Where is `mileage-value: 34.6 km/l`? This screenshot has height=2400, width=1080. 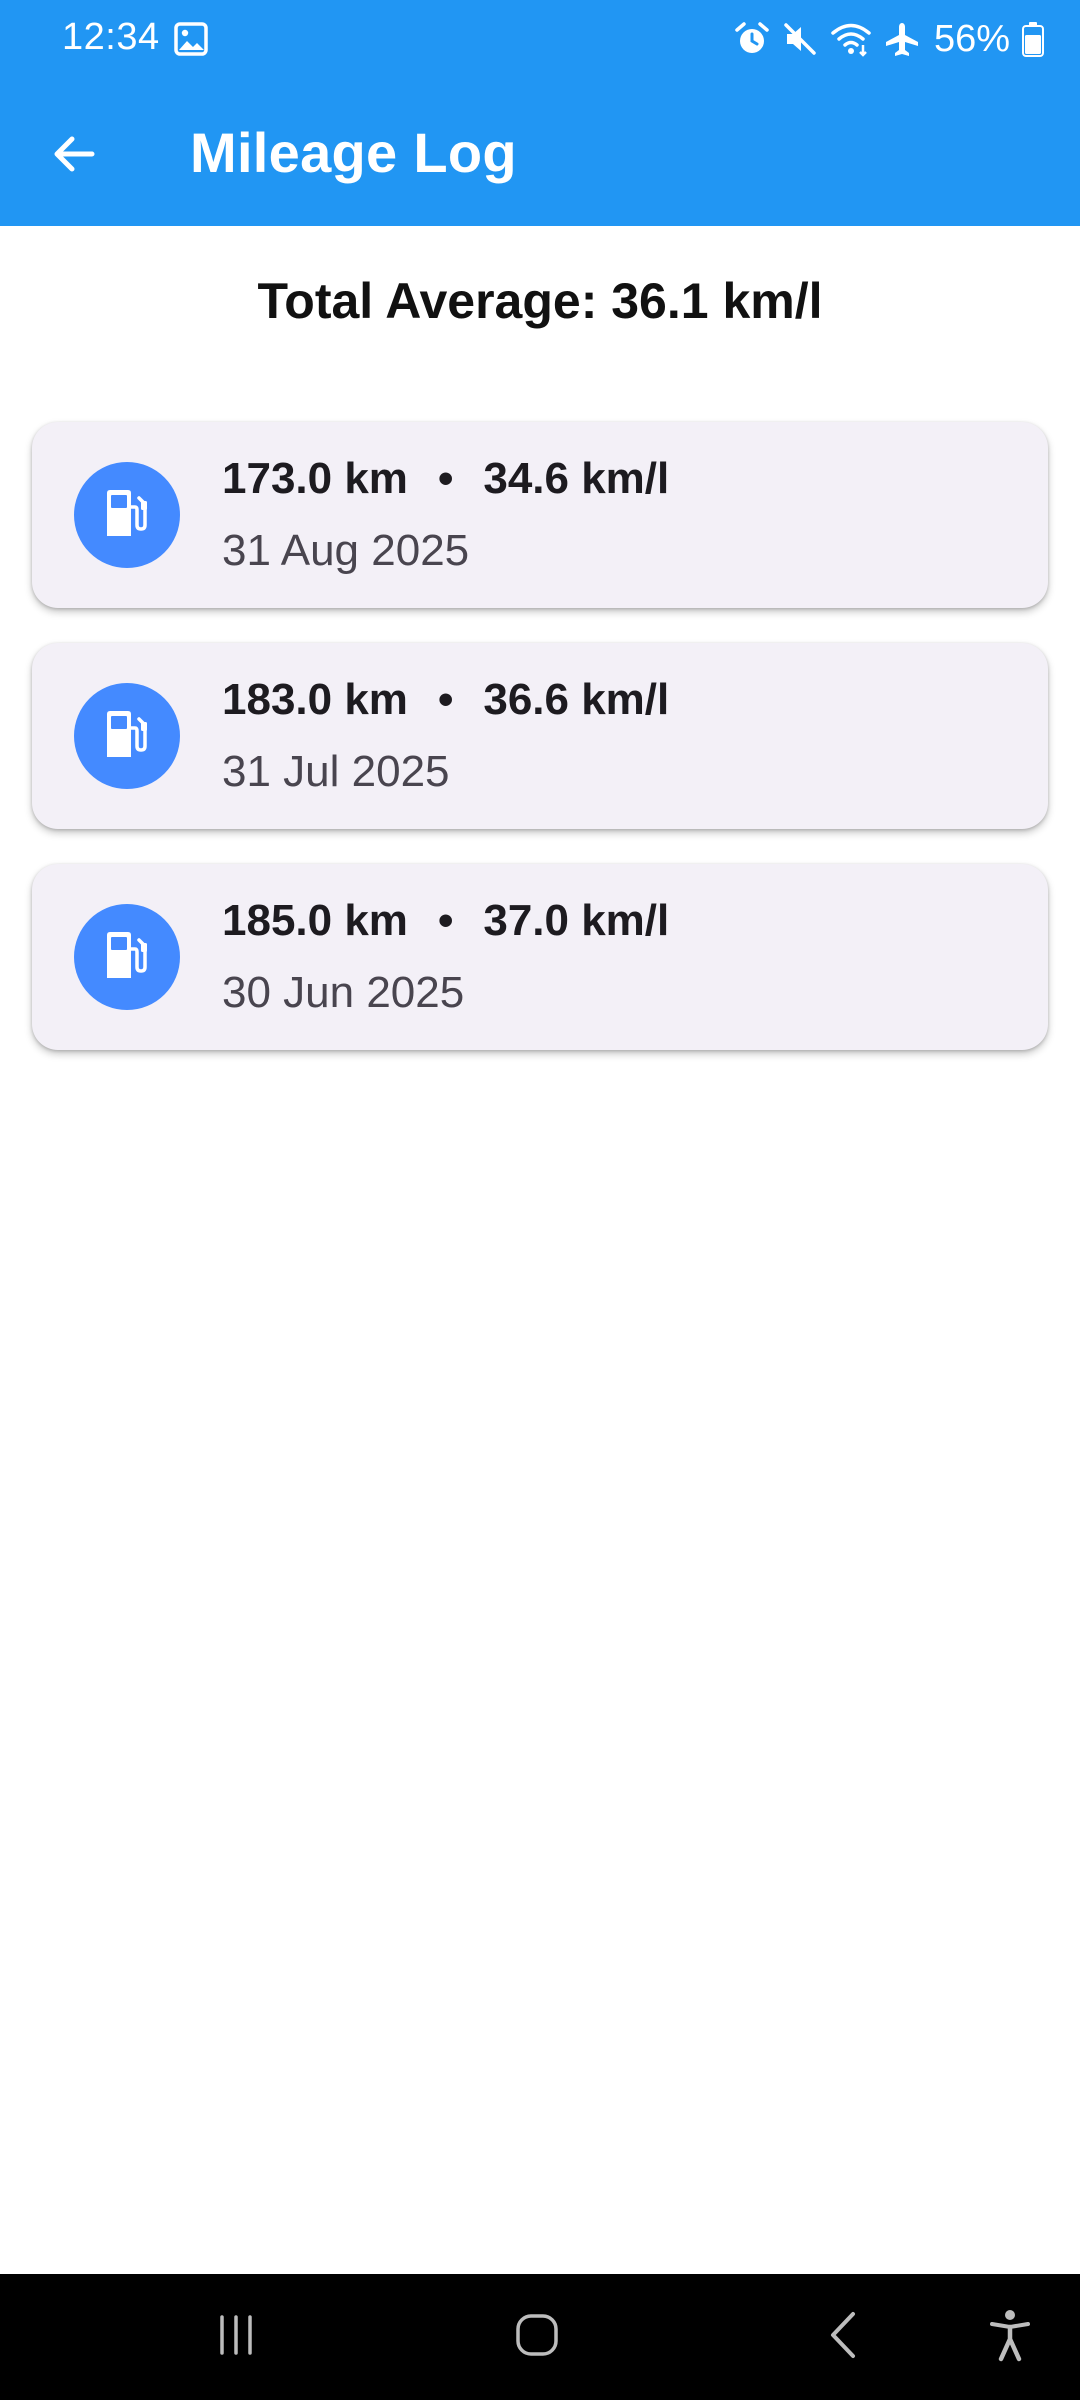 mileage-value: 34.6 km/l is located at coordinates (576, 478).